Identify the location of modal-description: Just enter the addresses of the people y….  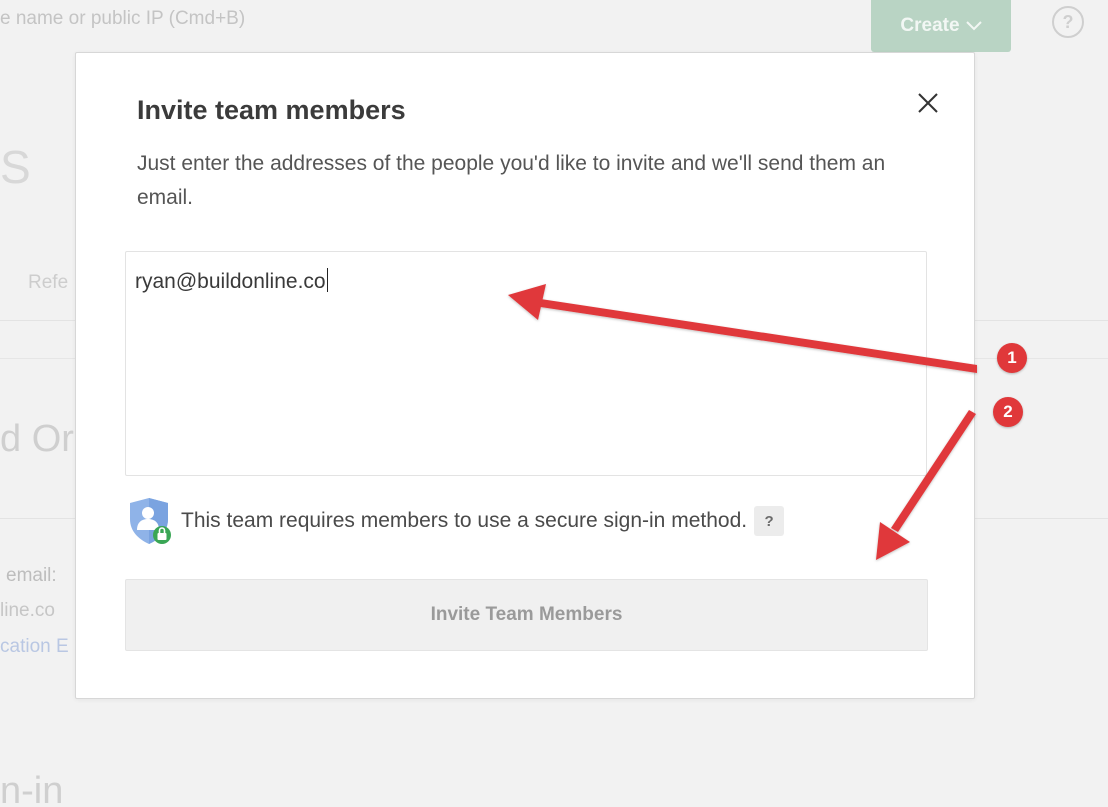
(511, 180).